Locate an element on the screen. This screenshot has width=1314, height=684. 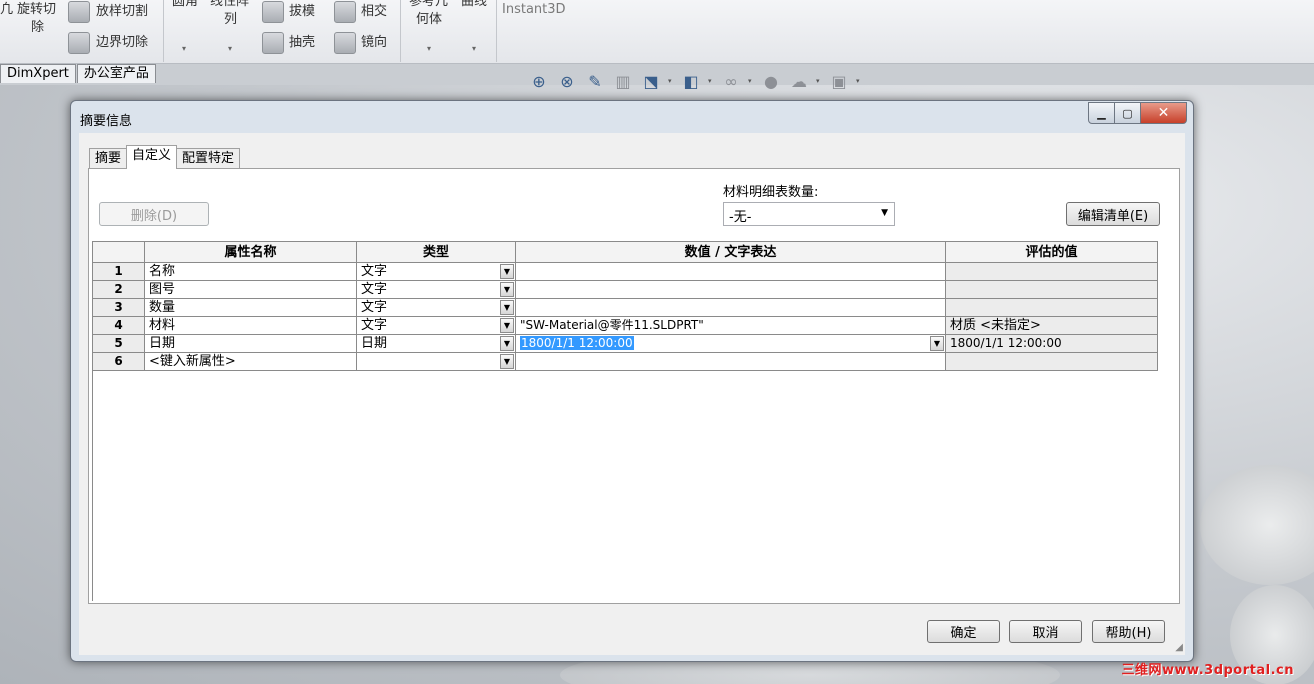
bom-quantity-select: -无- ▼ is located at coordinates (809, 214).